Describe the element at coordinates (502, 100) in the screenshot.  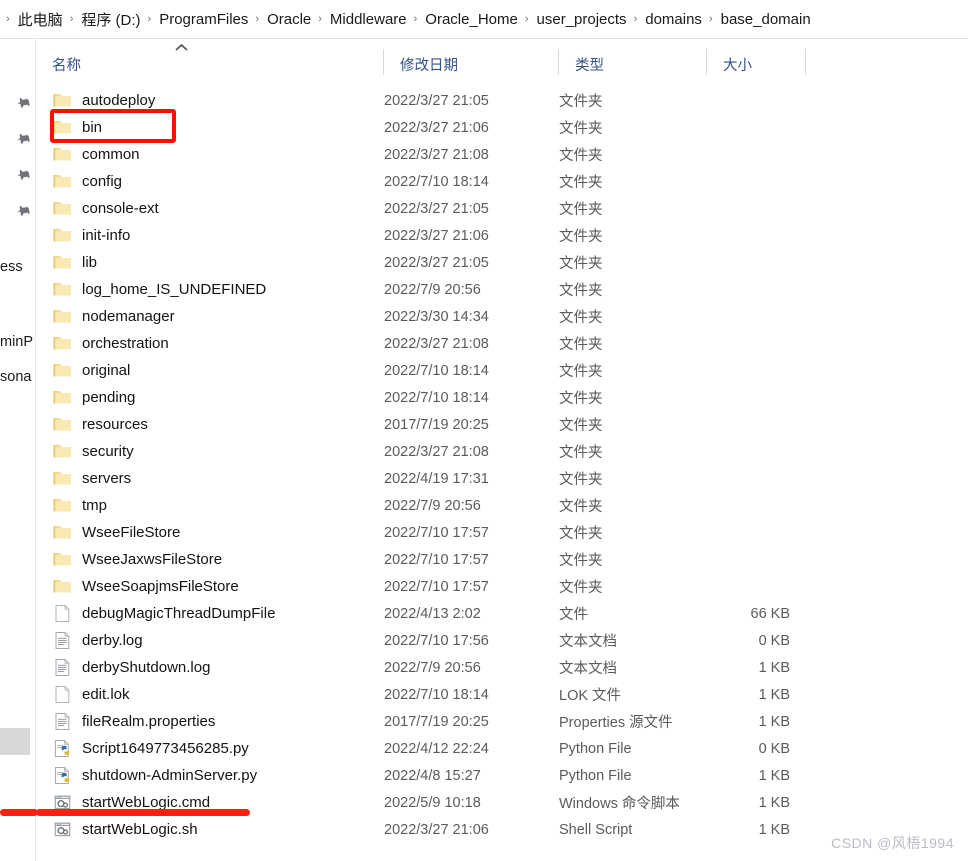
I see `file-list-row: autodeploy 2022/3/27 21:05 文件夹` at that location.